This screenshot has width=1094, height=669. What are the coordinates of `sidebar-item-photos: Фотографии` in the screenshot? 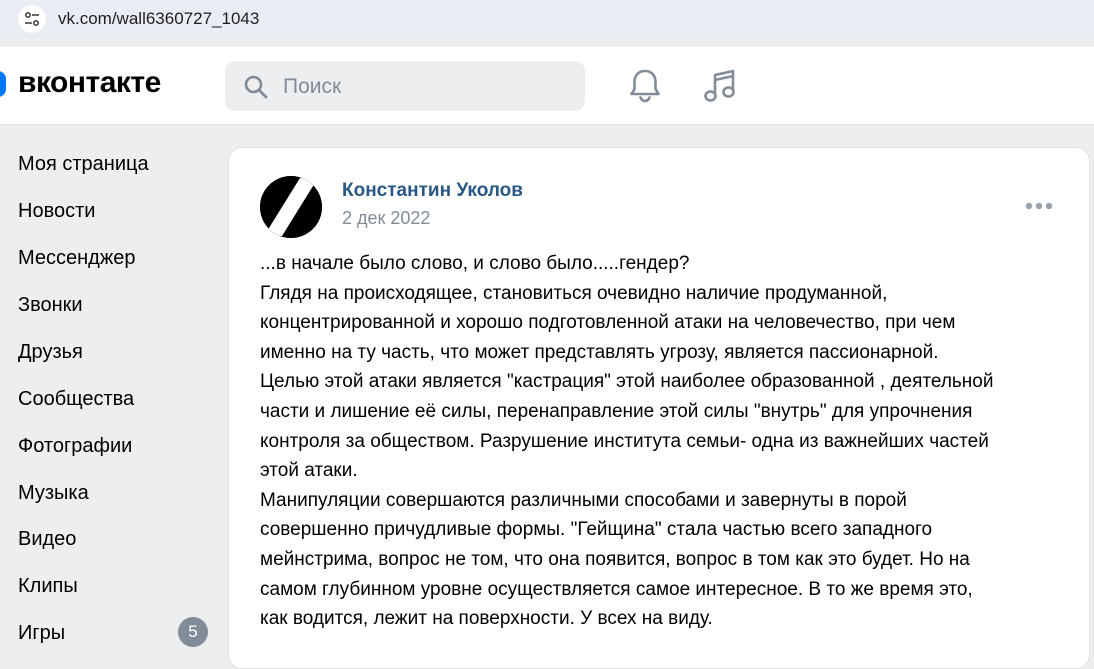 It's located at (75, 446).